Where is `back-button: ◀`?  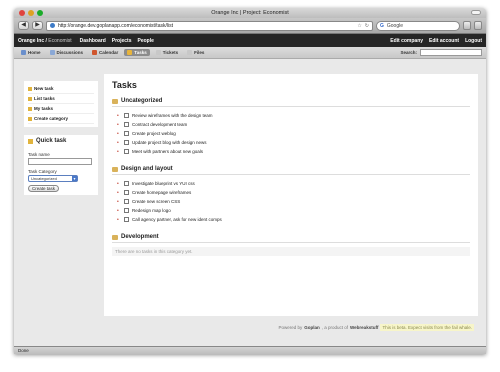
back-button: ◀ is located at coordinates (23, 25).